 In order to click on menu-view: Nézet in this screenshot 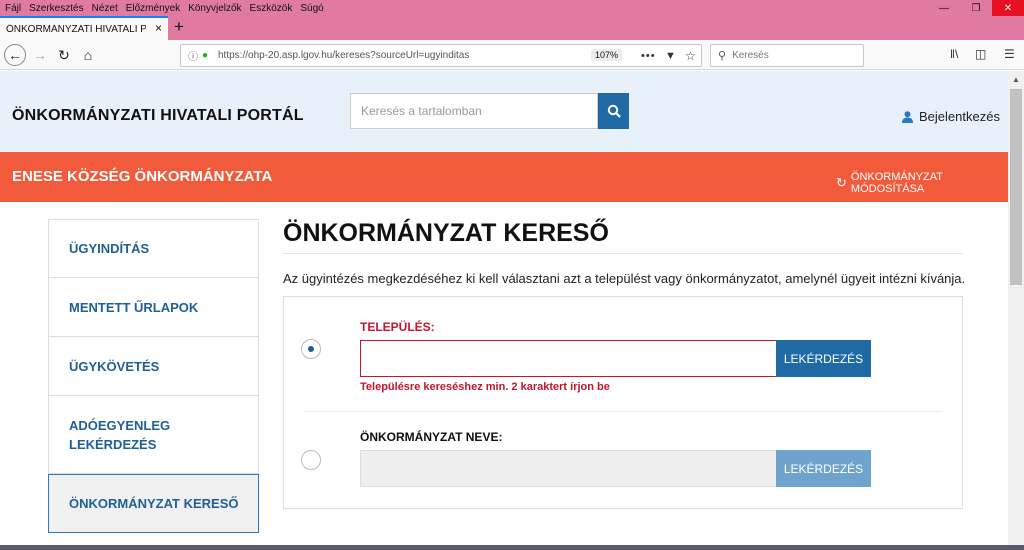, I will do `click(105, 8)`.